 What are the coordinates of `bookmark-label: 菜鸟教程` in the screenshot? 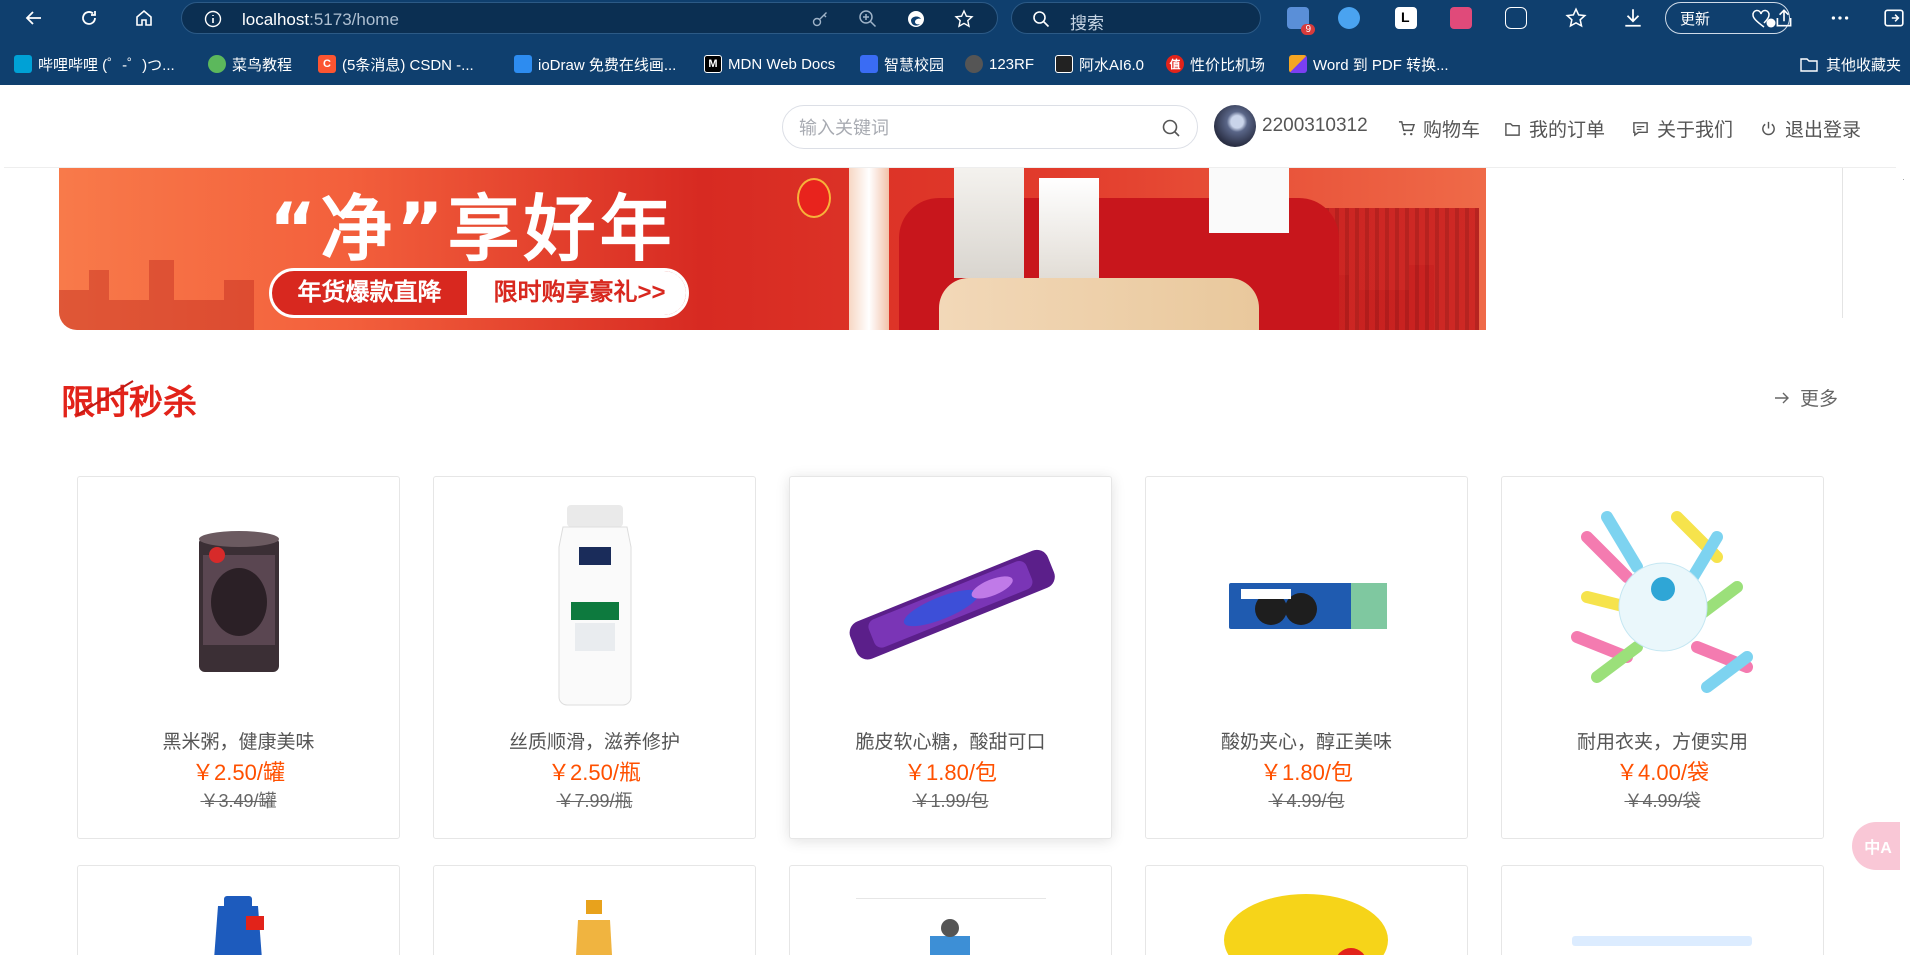 It's located at (262, 65).